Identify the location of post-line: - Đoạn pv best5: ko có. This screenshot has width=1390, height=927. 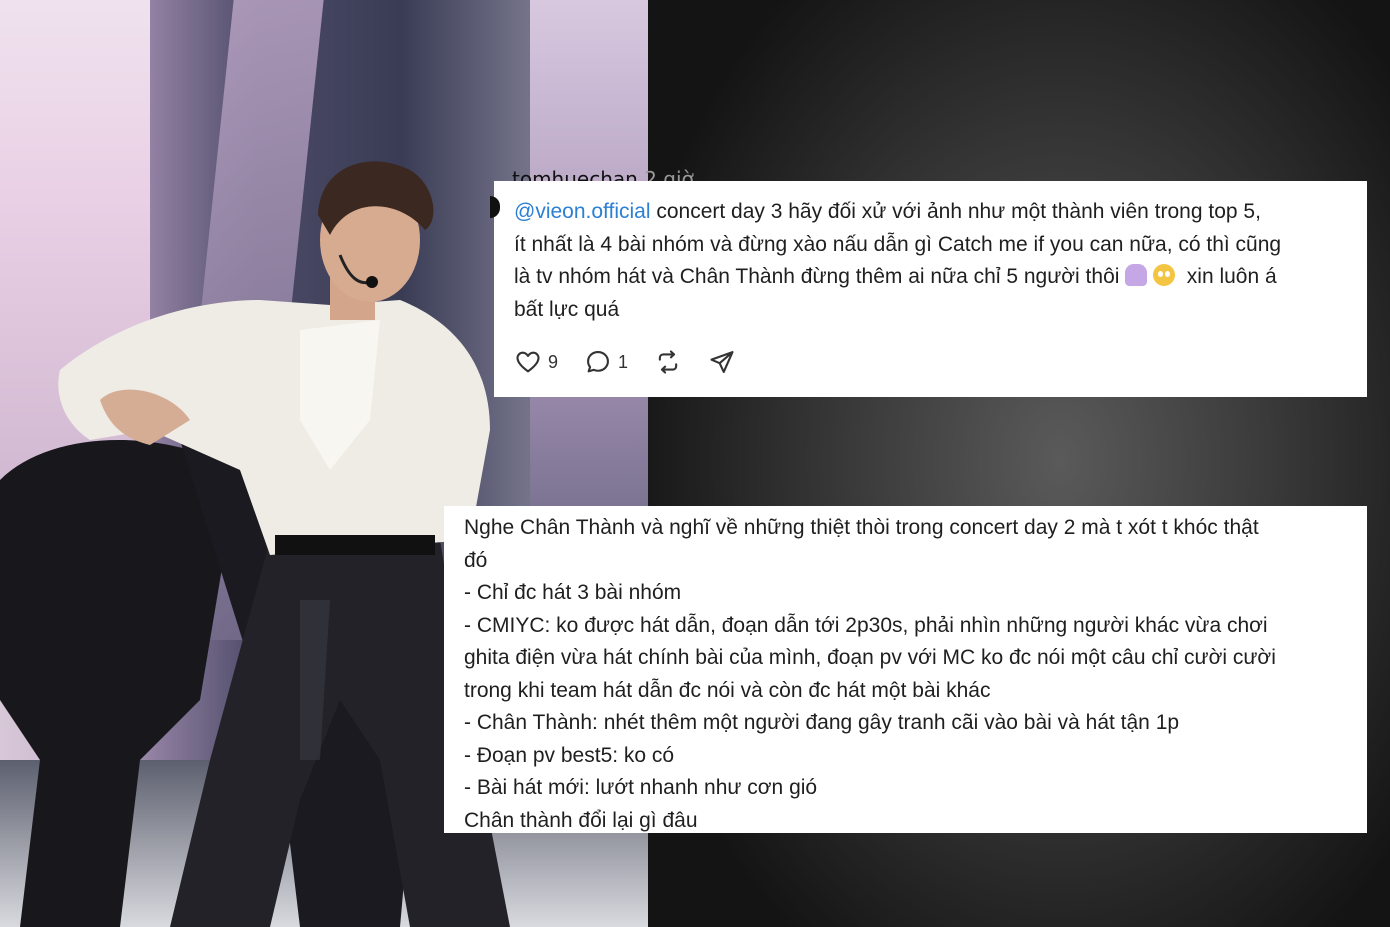
(569, 755).